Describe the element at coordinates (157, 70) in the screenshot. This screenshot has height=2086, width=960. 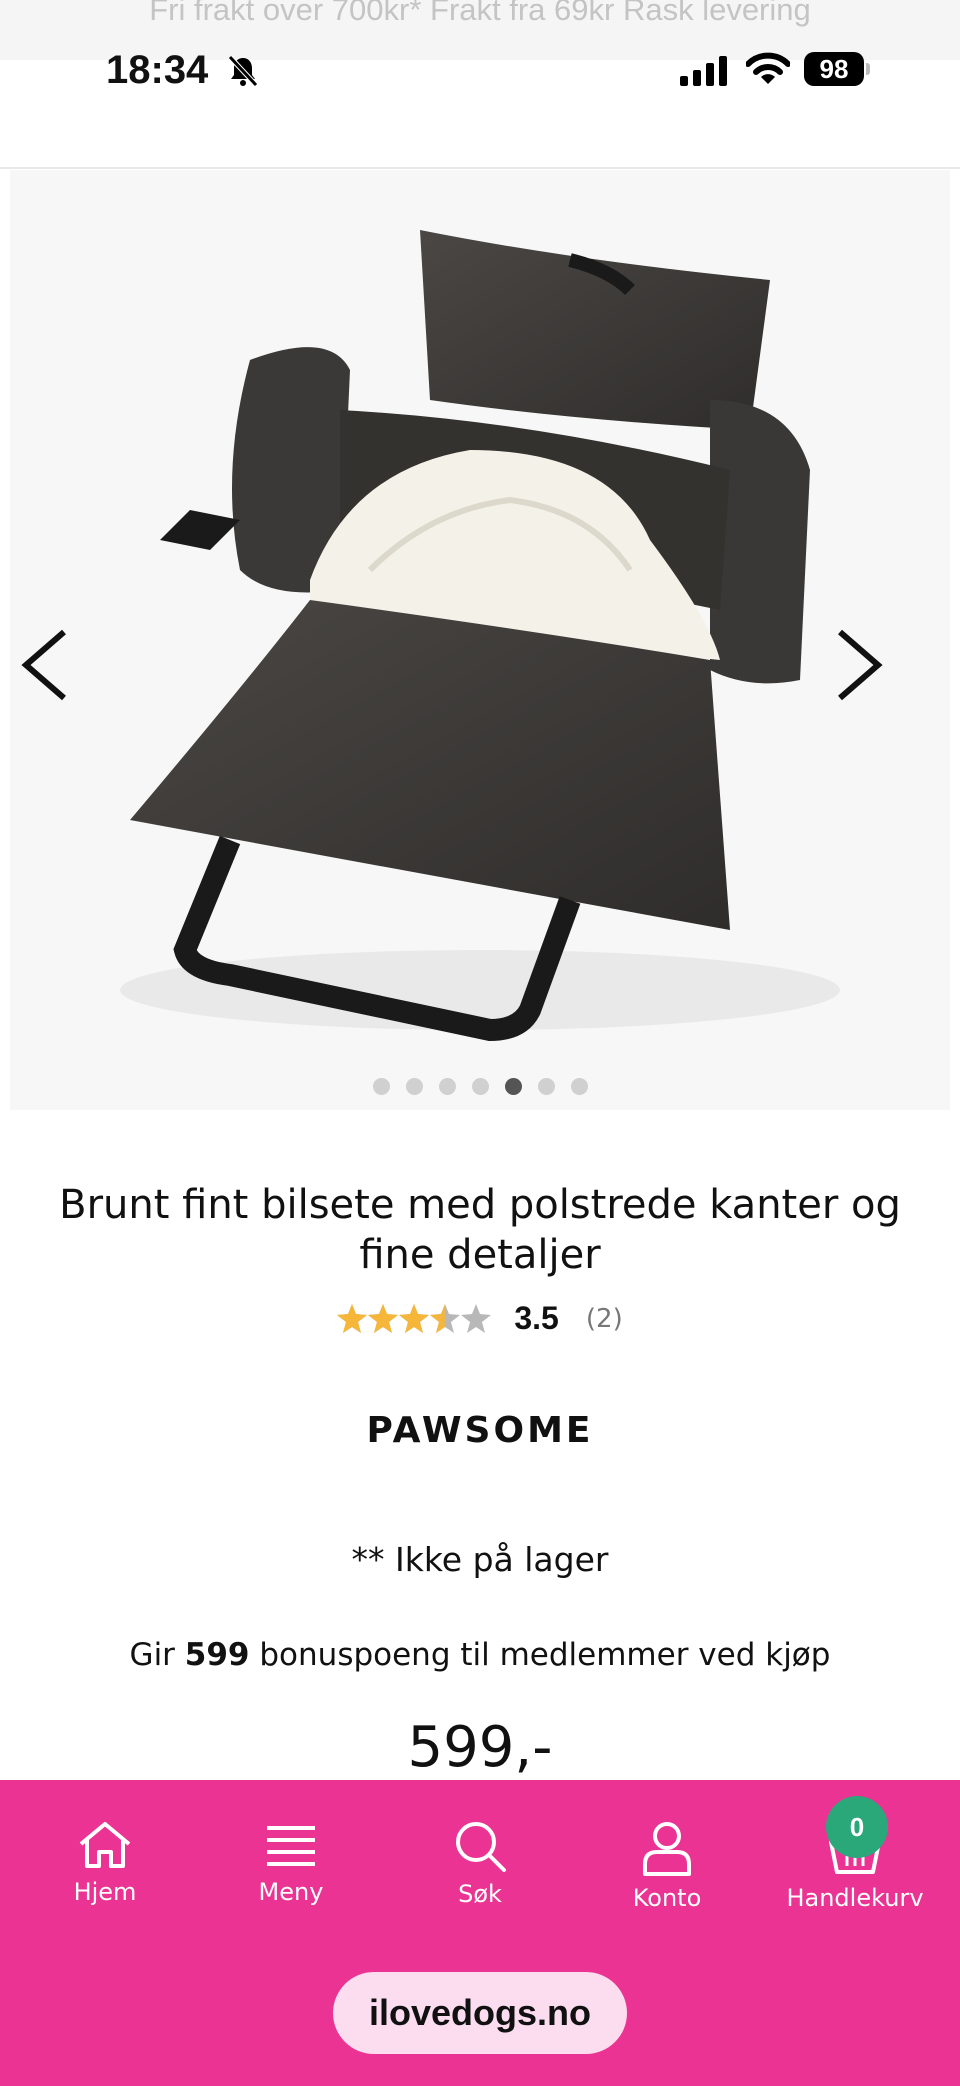
I see `status-time: 18:34` at that location.